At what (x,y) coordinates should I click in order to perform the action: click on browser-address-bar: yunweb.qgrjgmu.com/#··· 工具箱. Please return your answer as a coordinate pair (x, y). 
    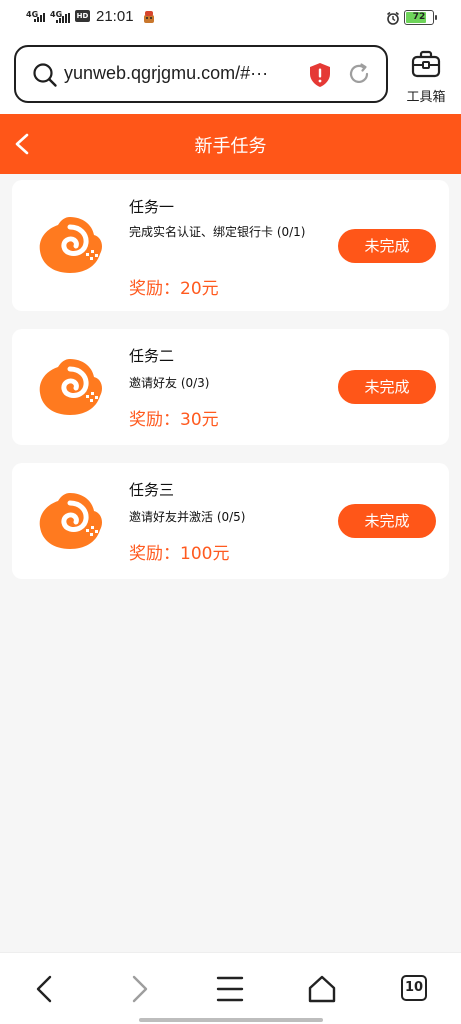
    Looking at the image, I should click on (230, 76).